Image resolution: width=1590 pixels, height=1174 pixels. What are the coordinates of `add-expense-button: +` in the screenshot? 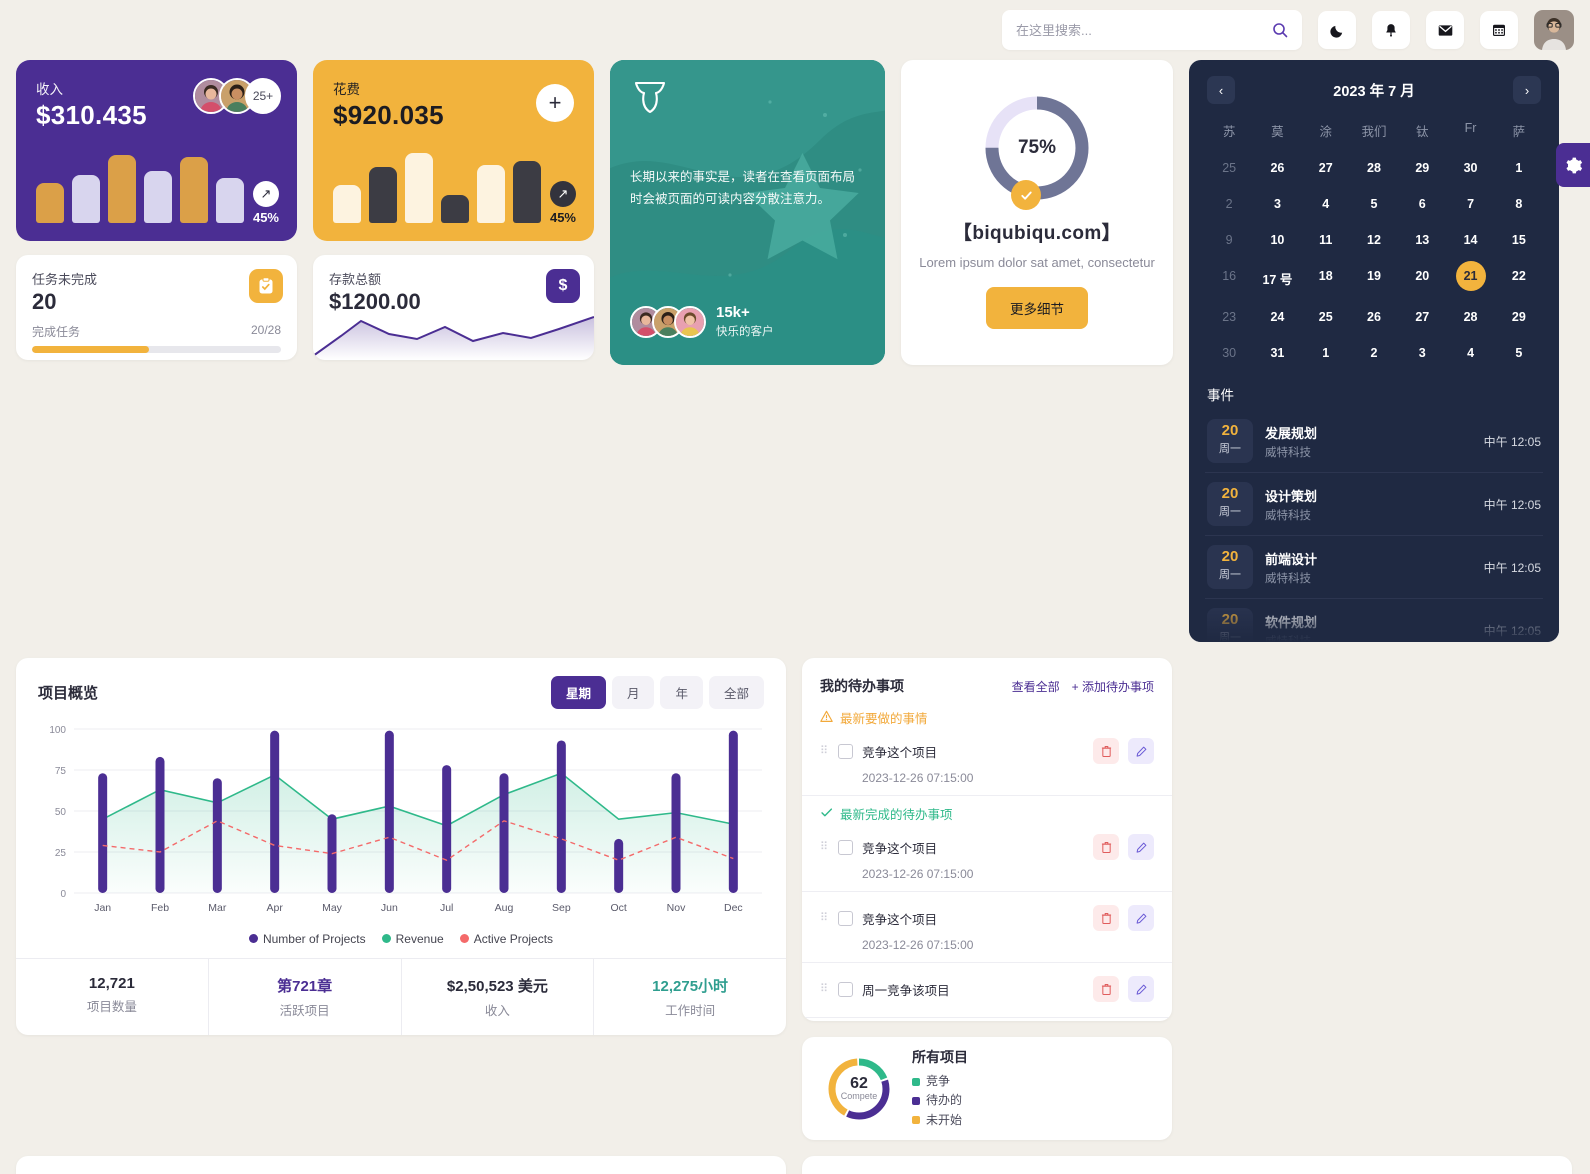 It's located at (555, 103).